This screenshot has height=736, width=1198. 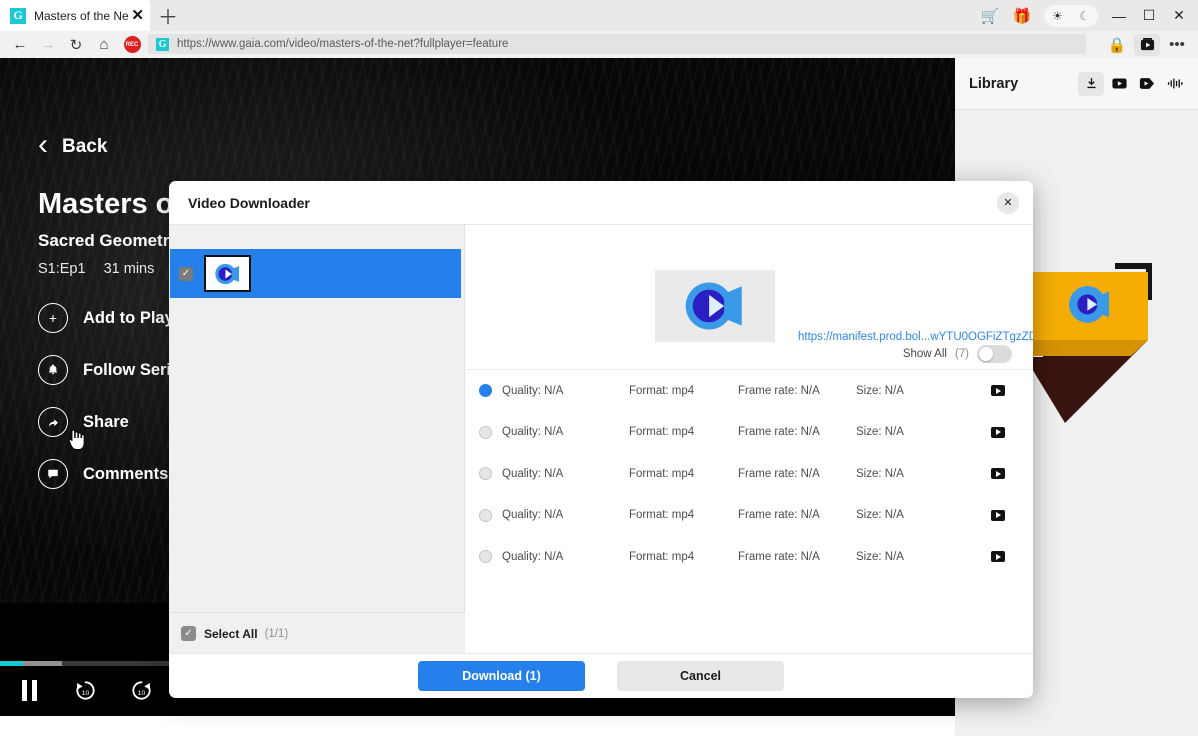 I want to click on rec-badge-label: REC, so click(x=132, y=44).